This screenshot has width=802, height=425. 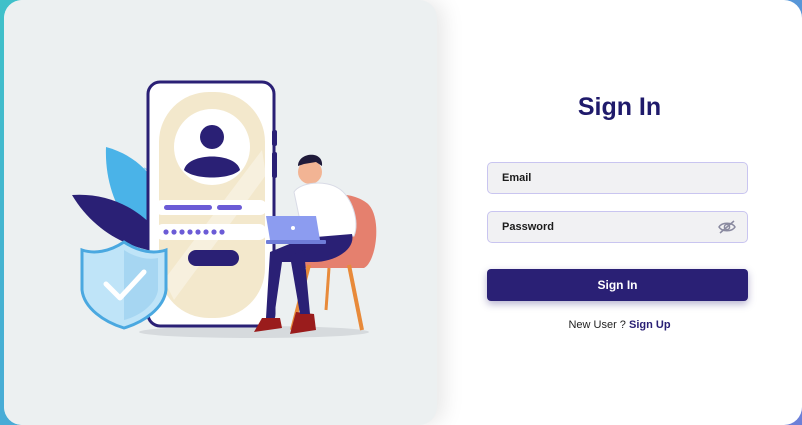 I want to click on password-field-wrapper, so click(x=617, y=227).